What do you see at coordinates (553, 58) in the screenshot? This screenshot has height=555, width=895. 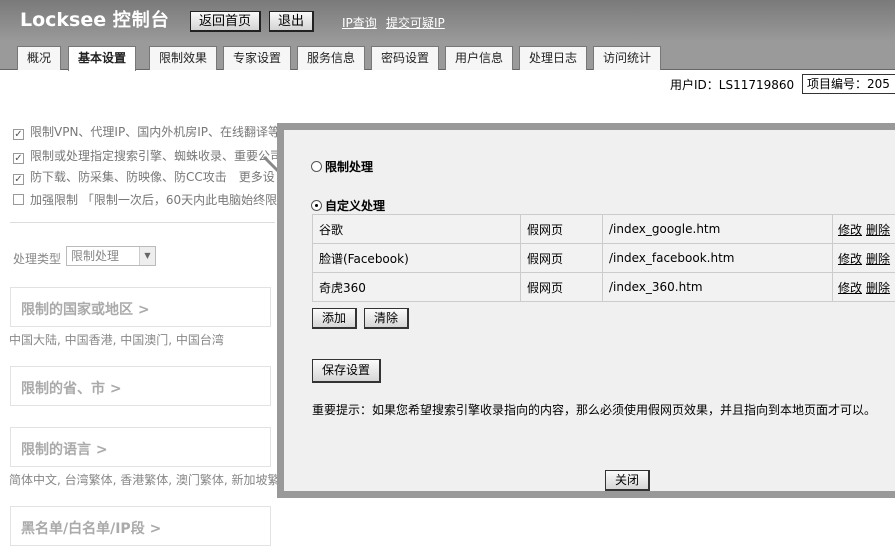 I see `tab-process-log: 处理日志` at bounding box center [553, 58].